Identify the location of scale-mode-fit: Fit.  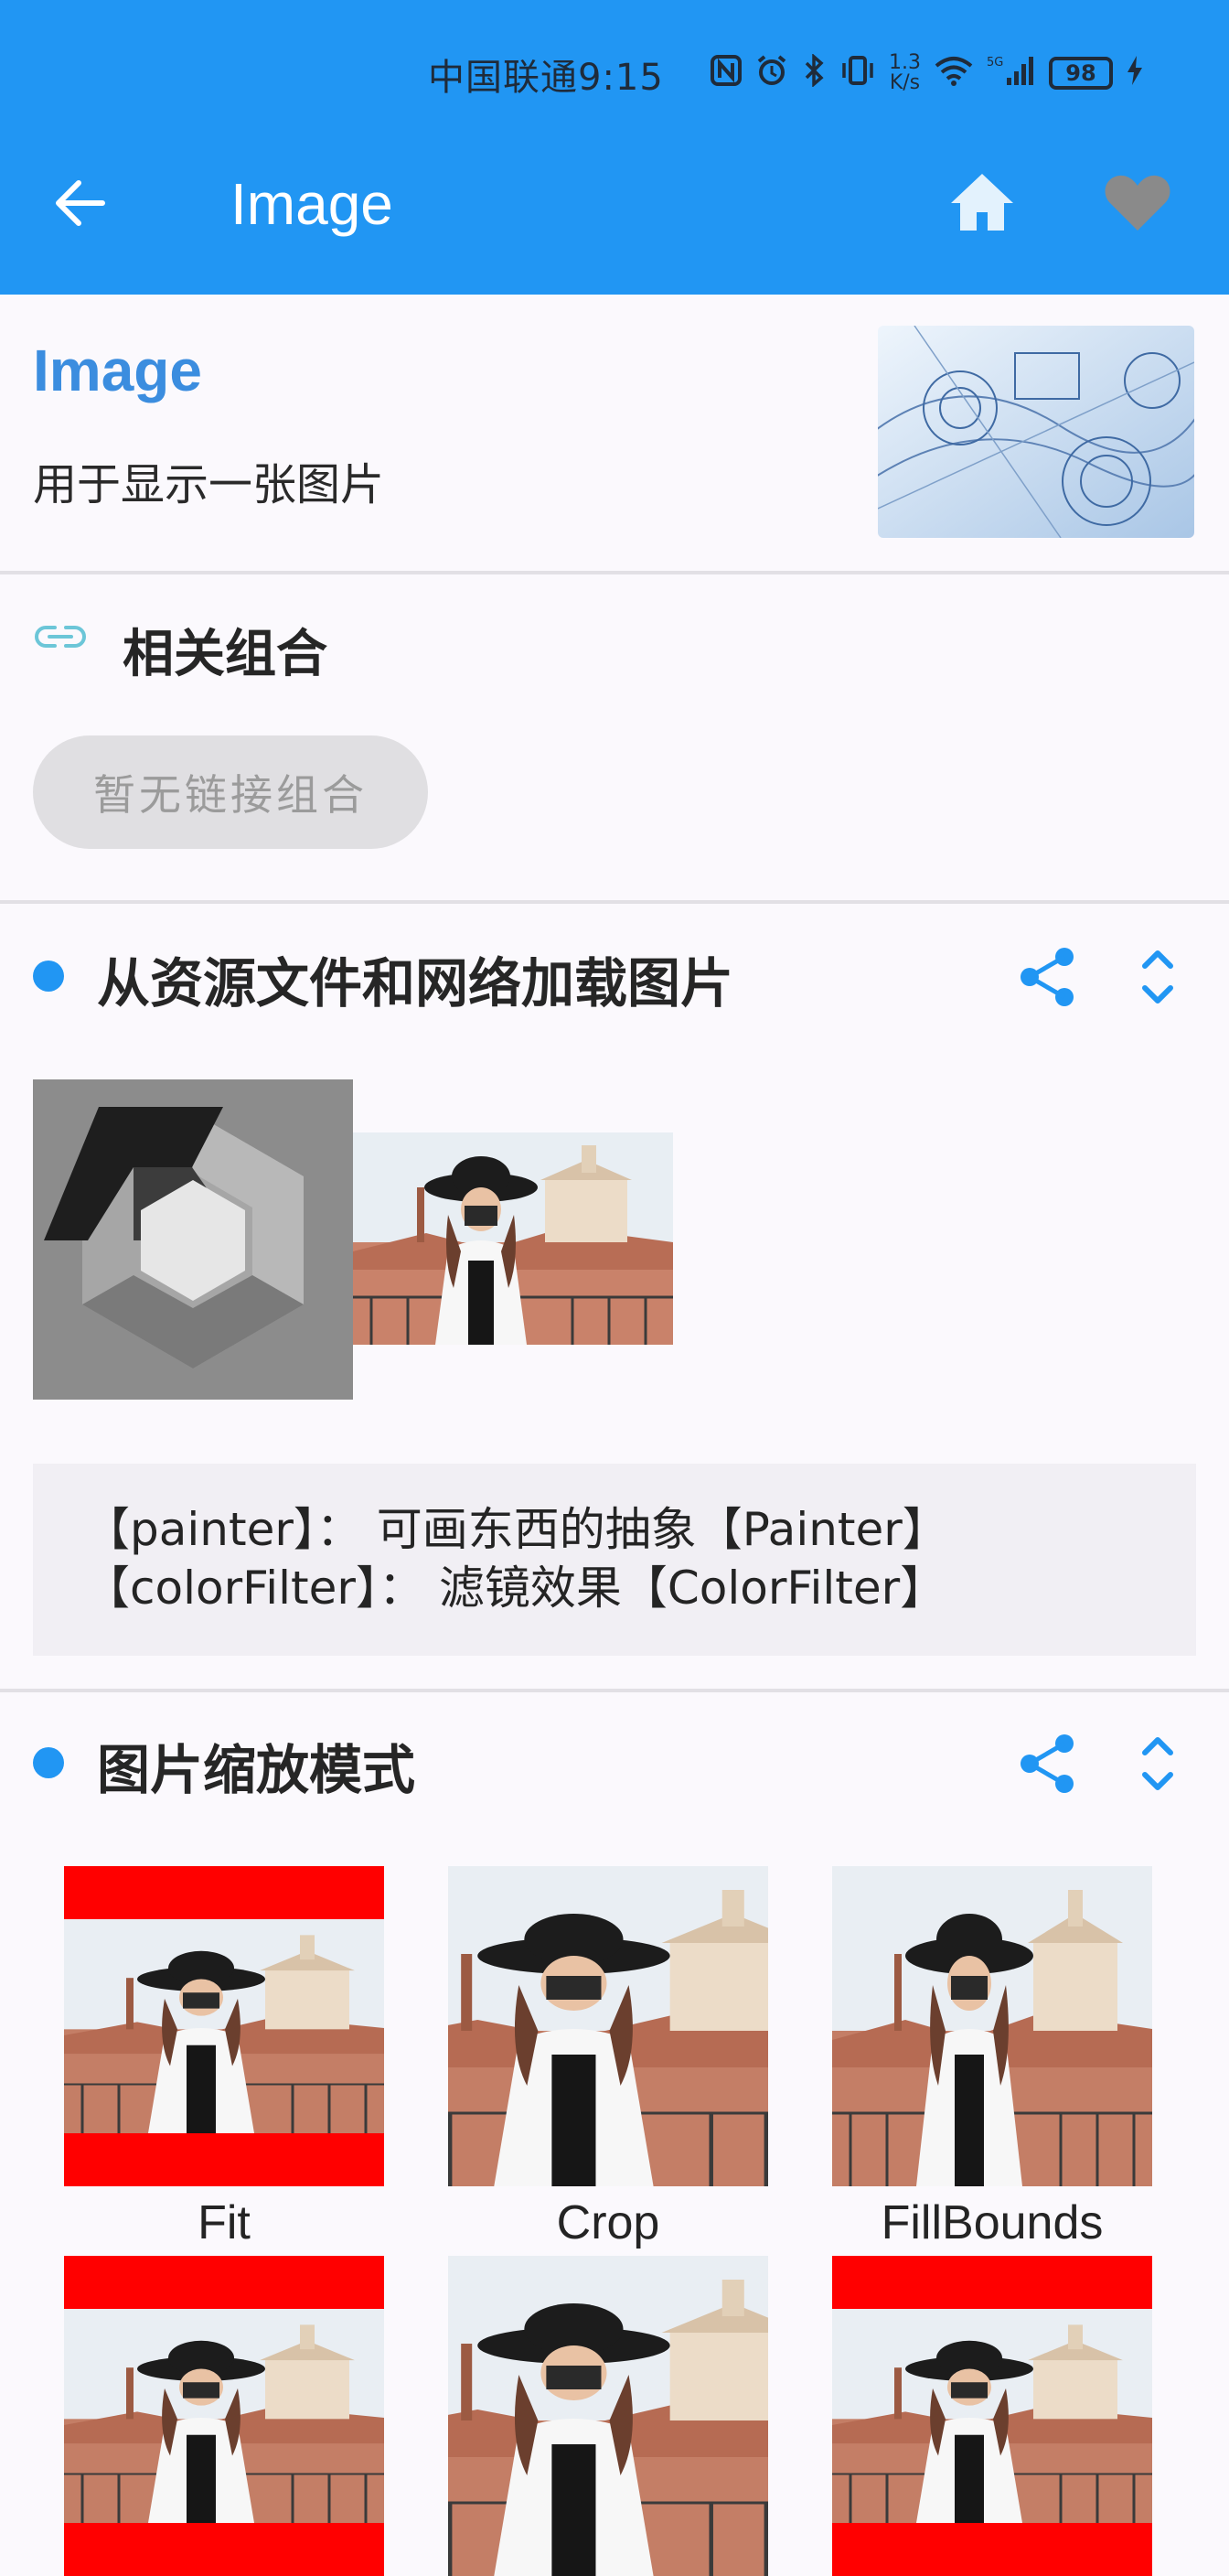
(224, 2058).